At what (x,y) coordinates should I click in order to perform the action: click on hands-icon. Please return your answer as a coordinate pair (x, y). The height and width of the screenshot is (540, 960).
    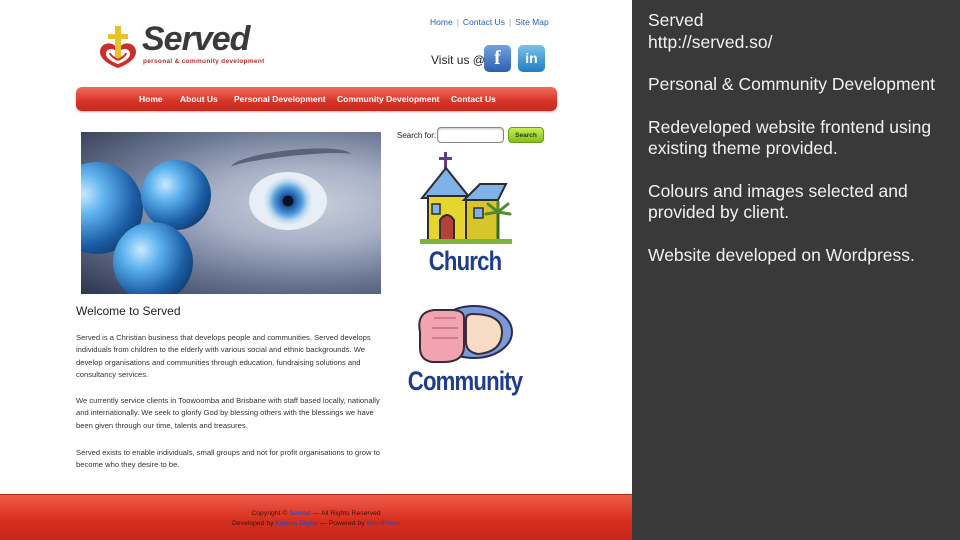
    Looking at the image, I should click on (464, 335).